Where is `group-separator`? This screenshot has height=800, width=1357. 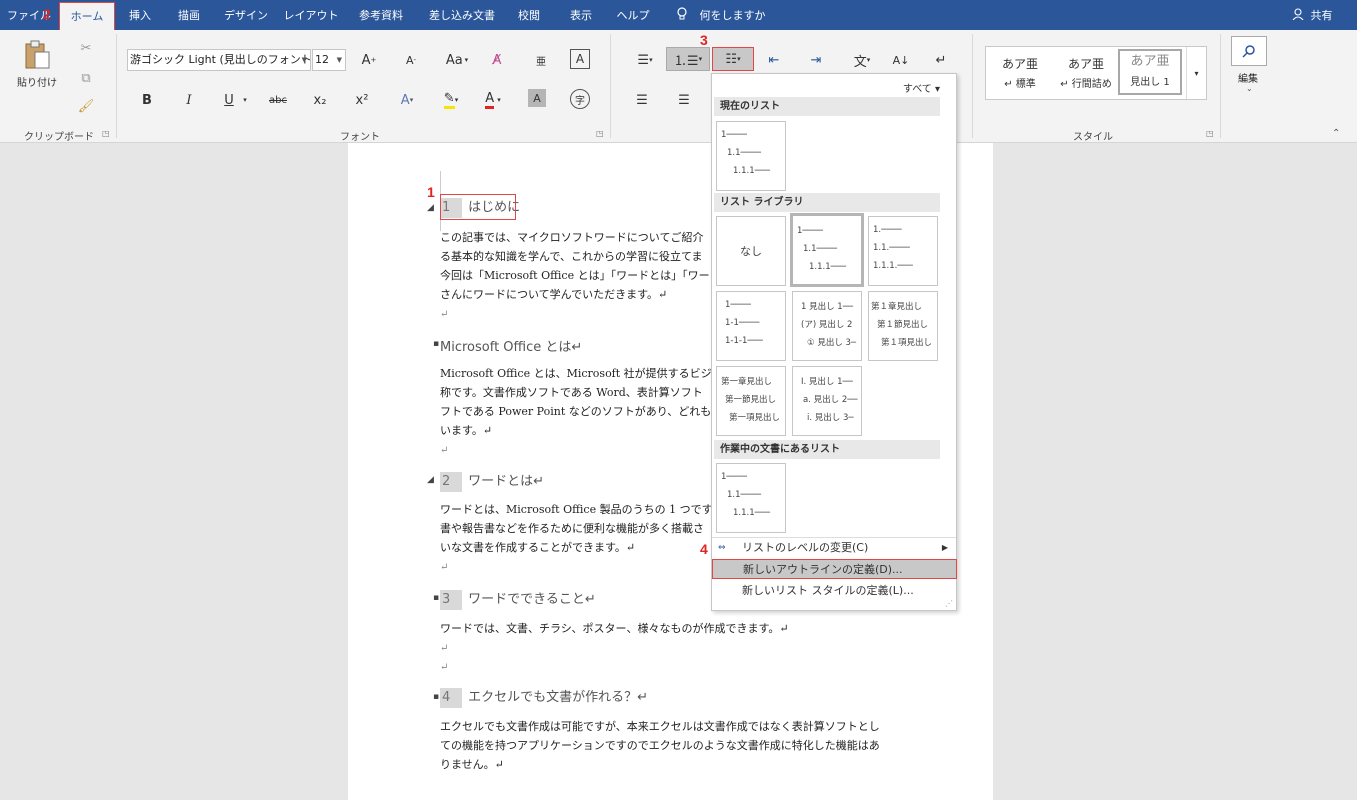 group-separator is located at coordinates (972, 86).